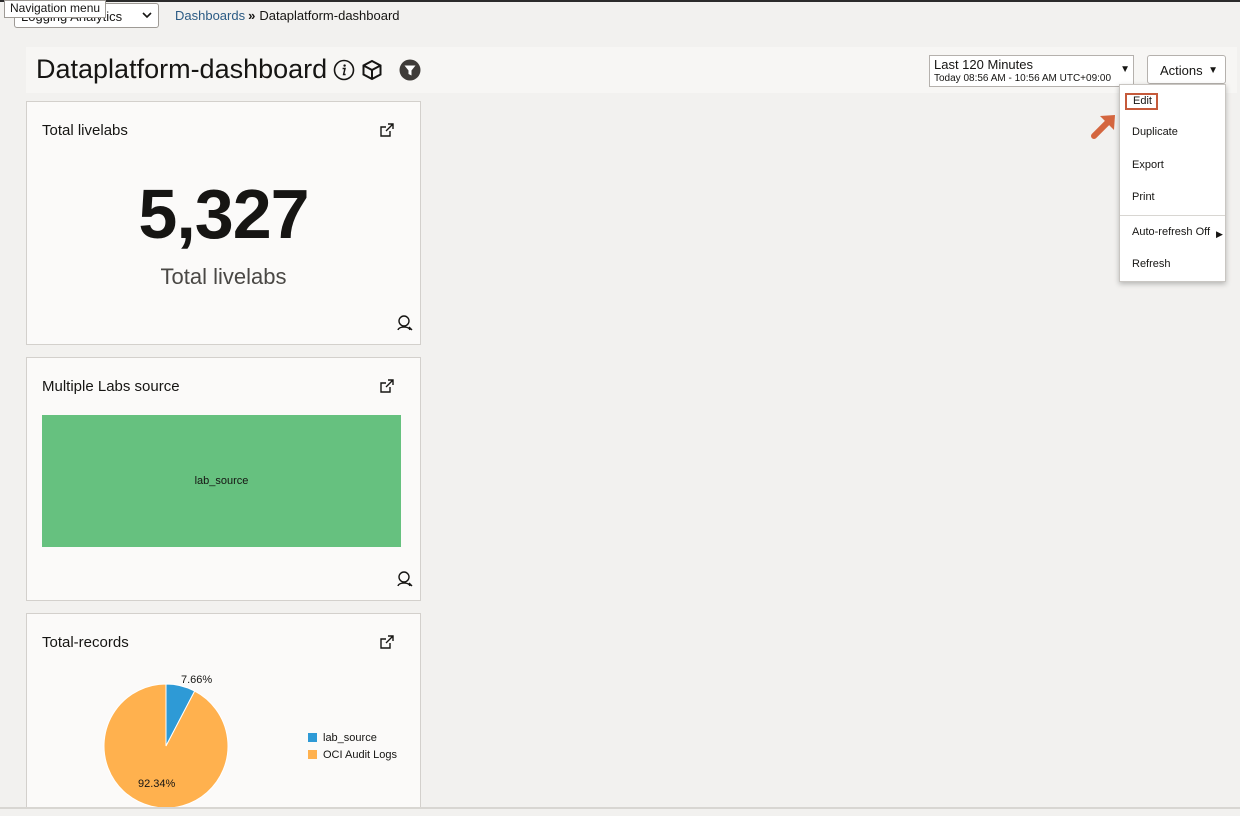 This screenshot has width=1240, height=816. What do you see at coordinates (350, 738) in the screenshot?
I see `legend-label: lab_source` at bounding box center [350, 738].